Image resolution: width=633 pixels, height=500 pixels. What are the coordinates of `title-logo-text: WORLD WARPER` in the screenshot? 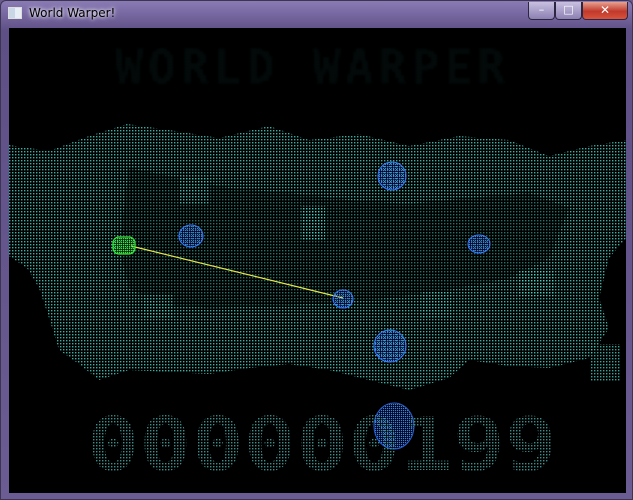 It's located at (310, 67).